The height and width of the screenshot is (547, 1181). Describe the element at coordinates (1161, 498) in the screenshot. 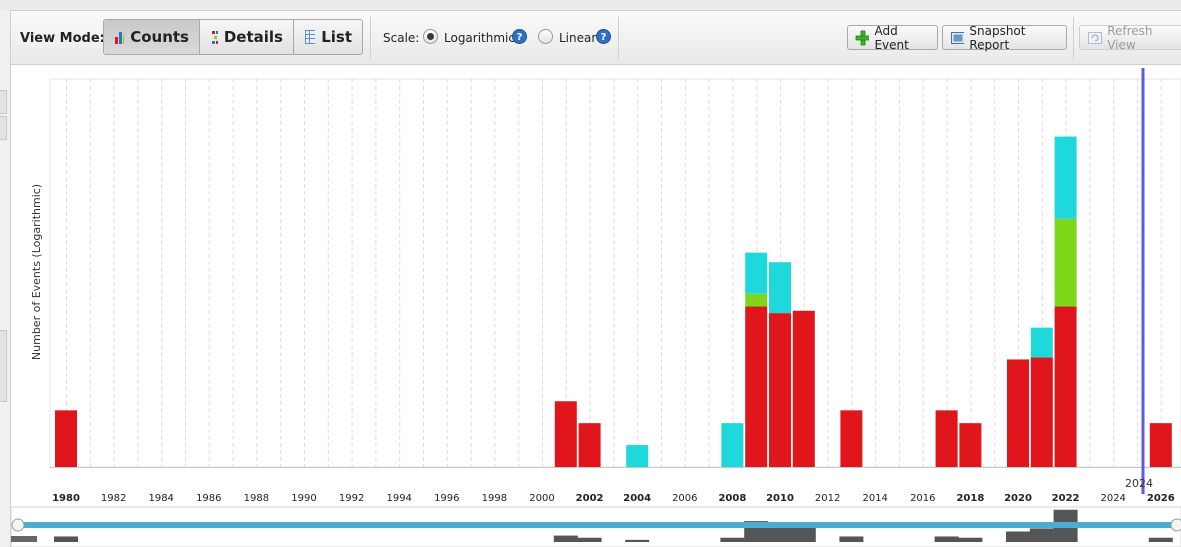

I see `x-tick-label: 2026` at that location.